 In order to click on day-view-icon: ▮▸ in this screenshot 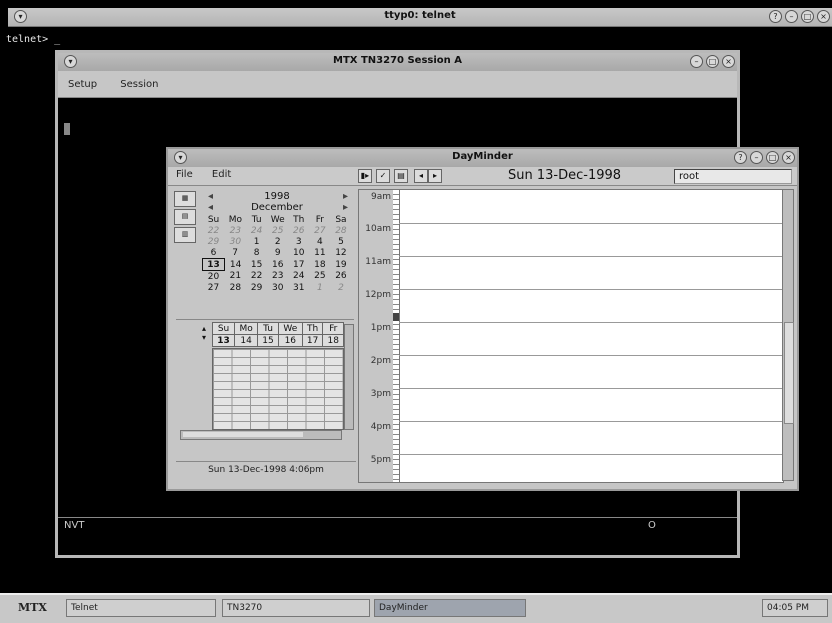, I will do `click(365, 176)`.